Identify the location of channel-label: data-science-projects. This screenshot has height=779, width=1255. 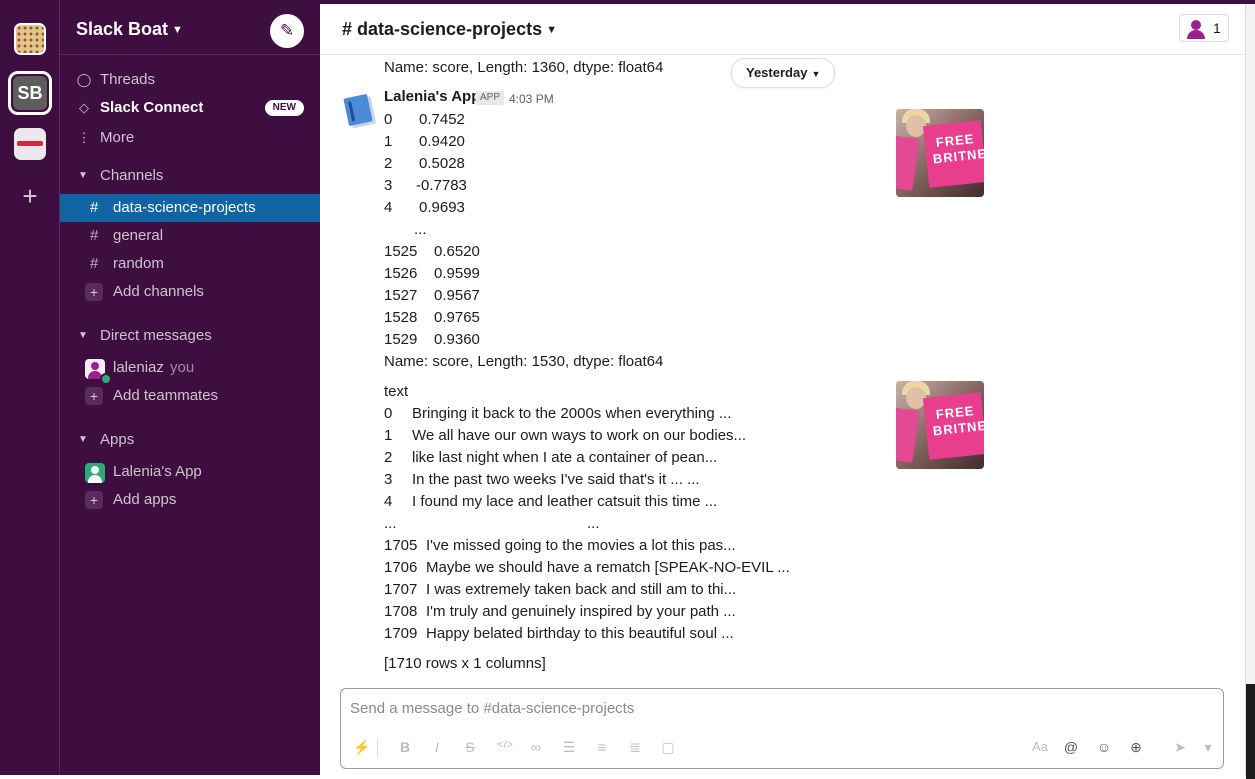
(184, 207).